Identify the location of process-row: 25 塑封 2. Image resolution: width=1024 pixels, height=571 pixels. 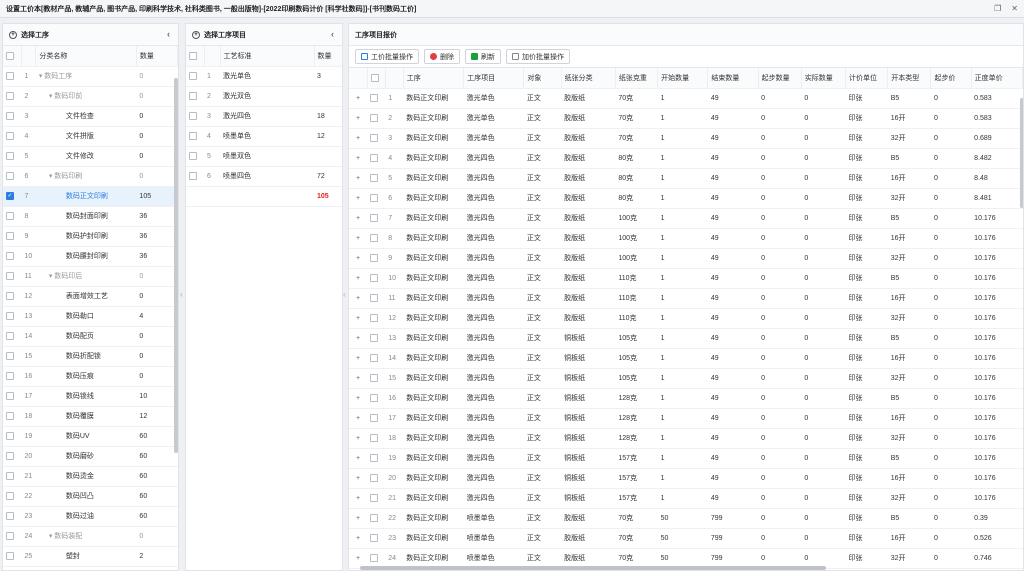
(90, 556).